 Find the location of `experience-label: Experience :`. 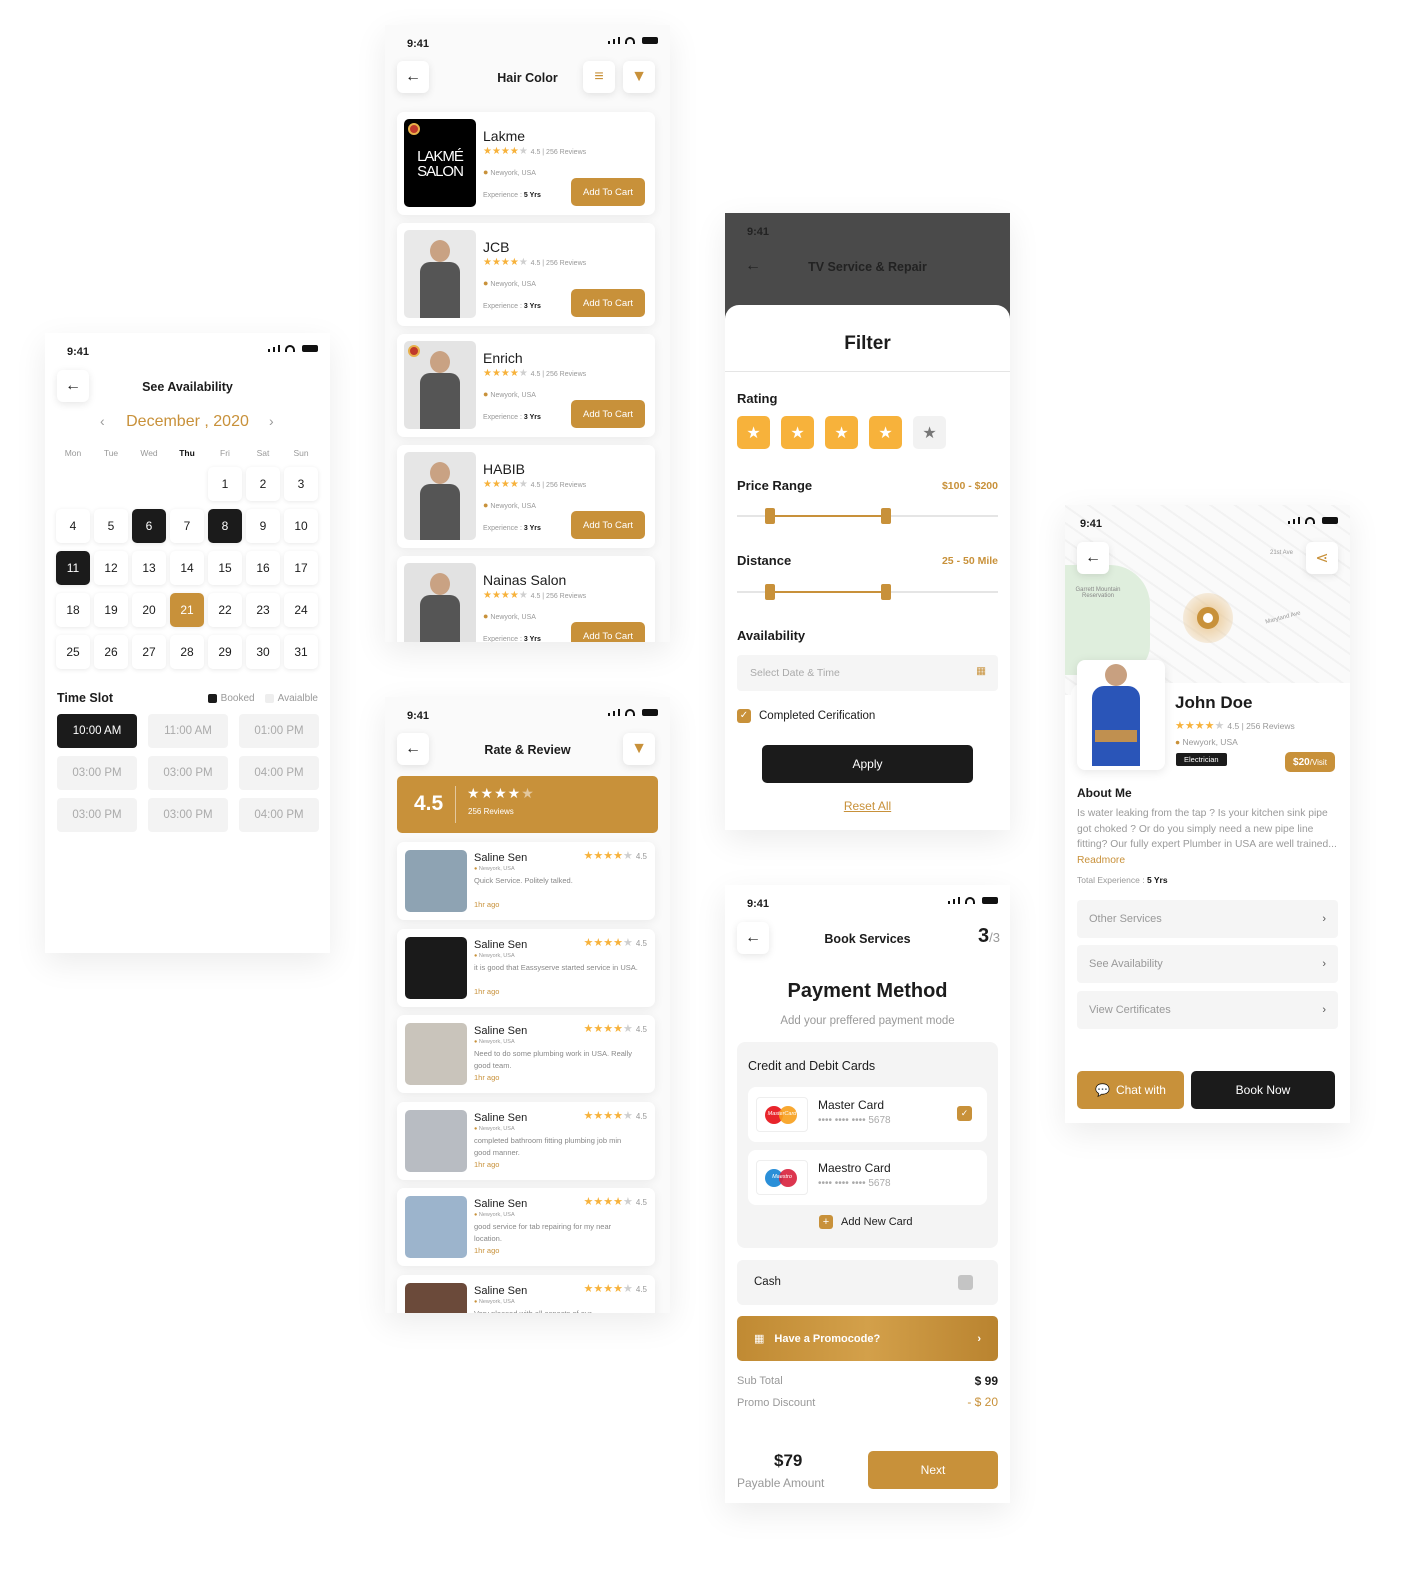

experience-label: Experience : is located at coordinates (503, 417).